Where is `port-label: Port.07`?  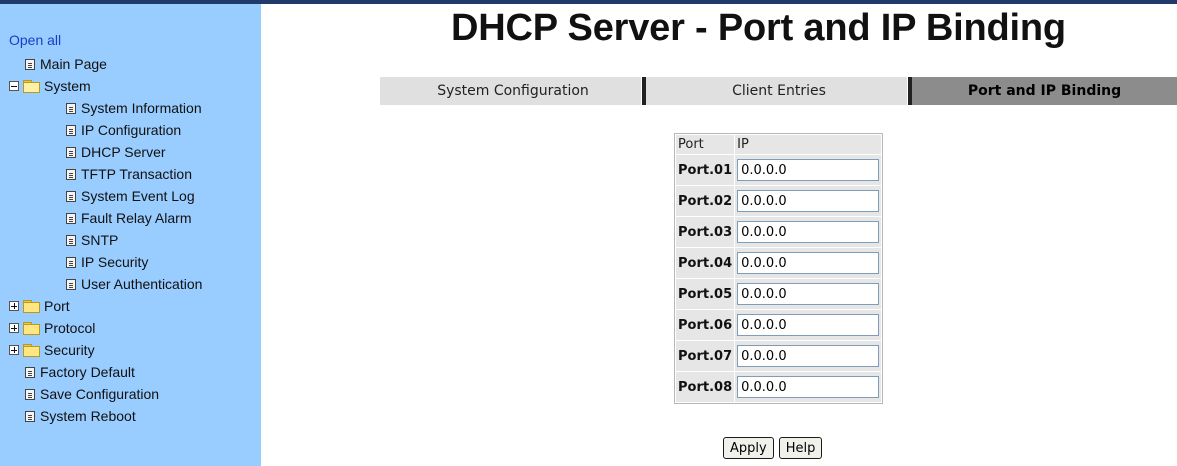
port-label: Port.07 is located at coordinates (705, 356).